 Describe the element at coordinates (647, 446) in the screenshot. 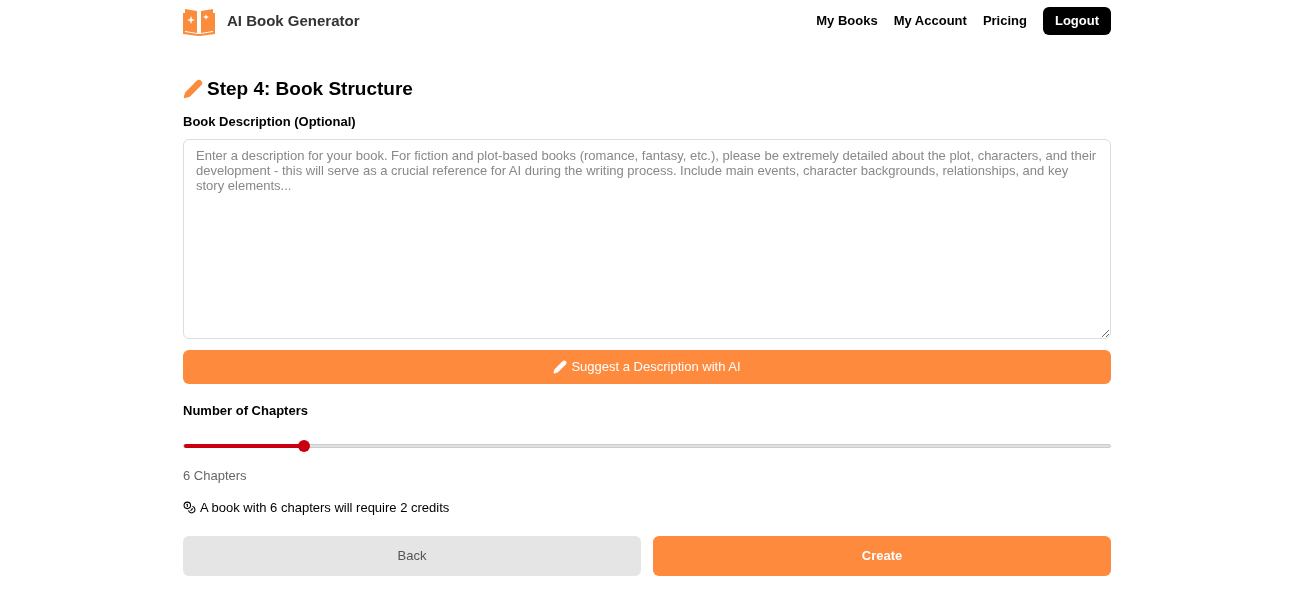

I see `chapters-slider` at that location.